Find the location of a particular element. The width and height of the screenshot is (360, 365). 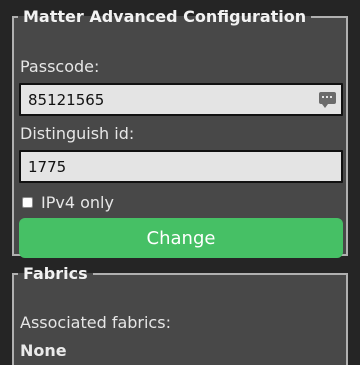

change-button: Change is located at coordinates (181, 238).